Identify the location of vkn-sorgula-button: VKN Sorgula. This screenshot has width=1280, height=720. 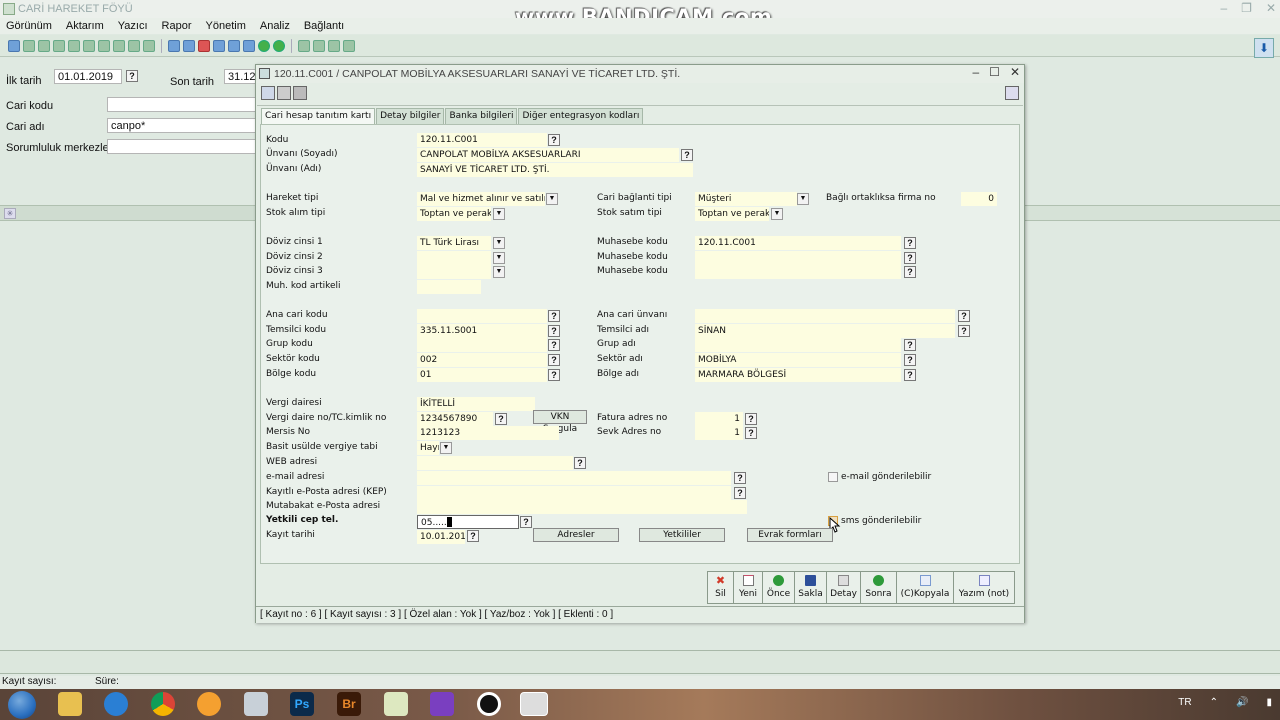
(560, 422).